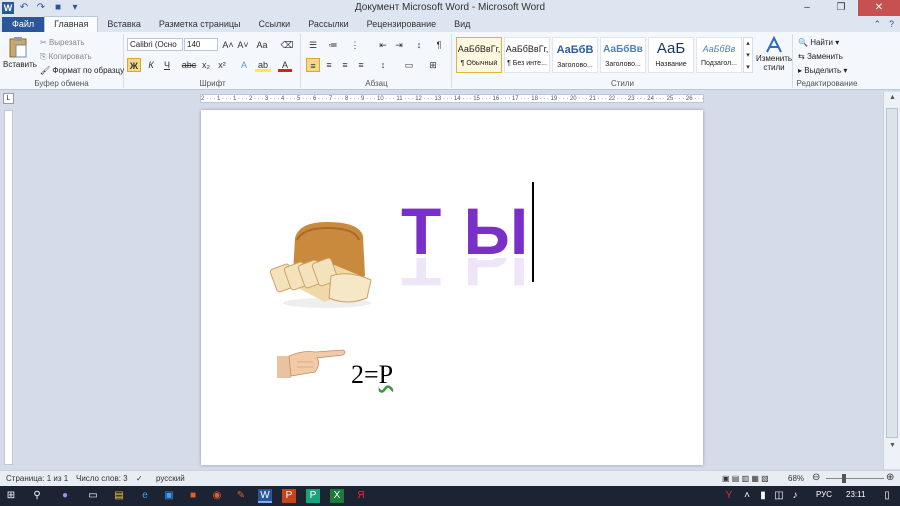  What do you see at coordinates (877, 24) in the screenshot?
I see `collapse-ribbon-icon: ⌃` at bounding box center [877, 24].